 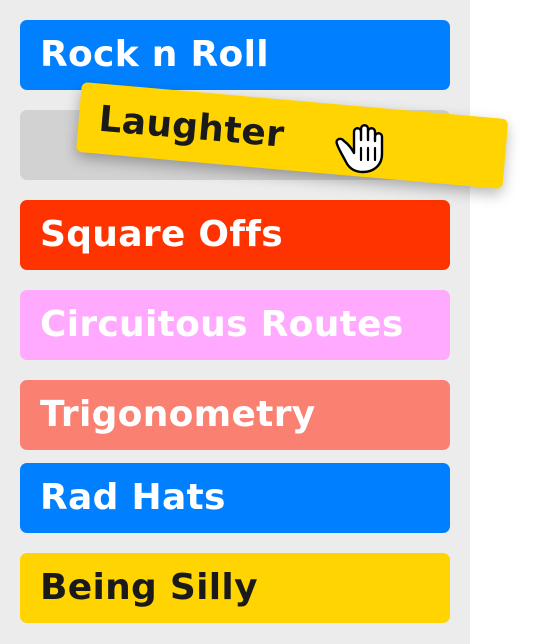 I want to click on list-item-label: Trigonometry, so click(x=178, y=414).